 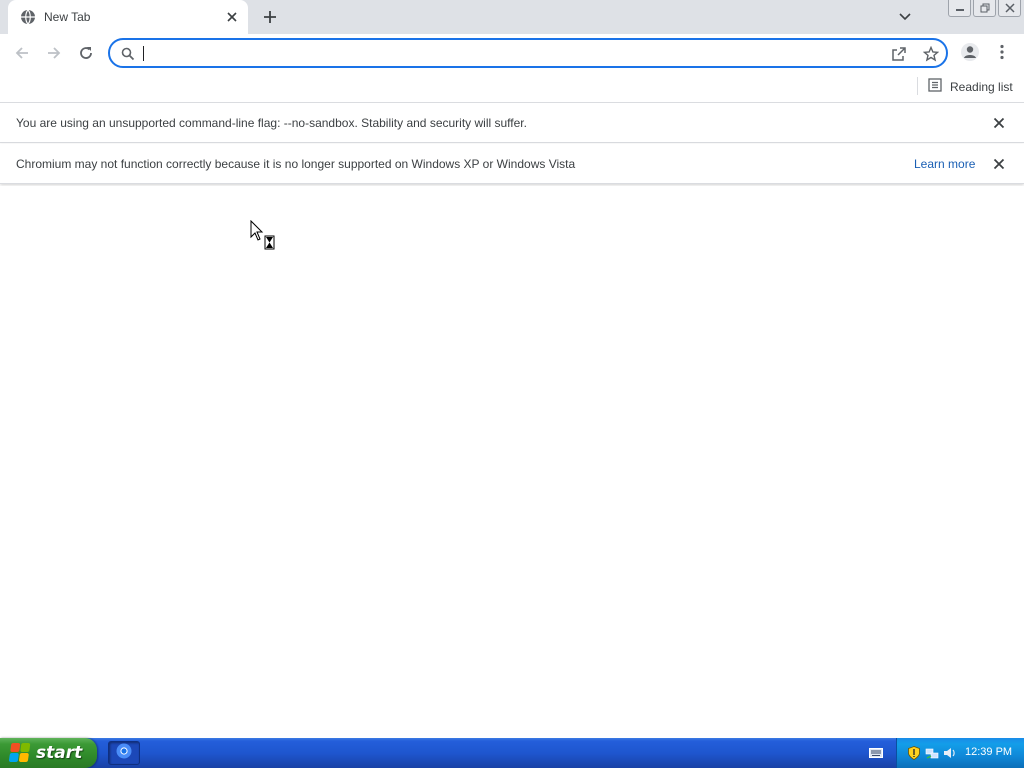 What do you see at coordinates (20, 753) in the screenshot?
I see `windows-logo-icon` at bounding box center [20, 753].